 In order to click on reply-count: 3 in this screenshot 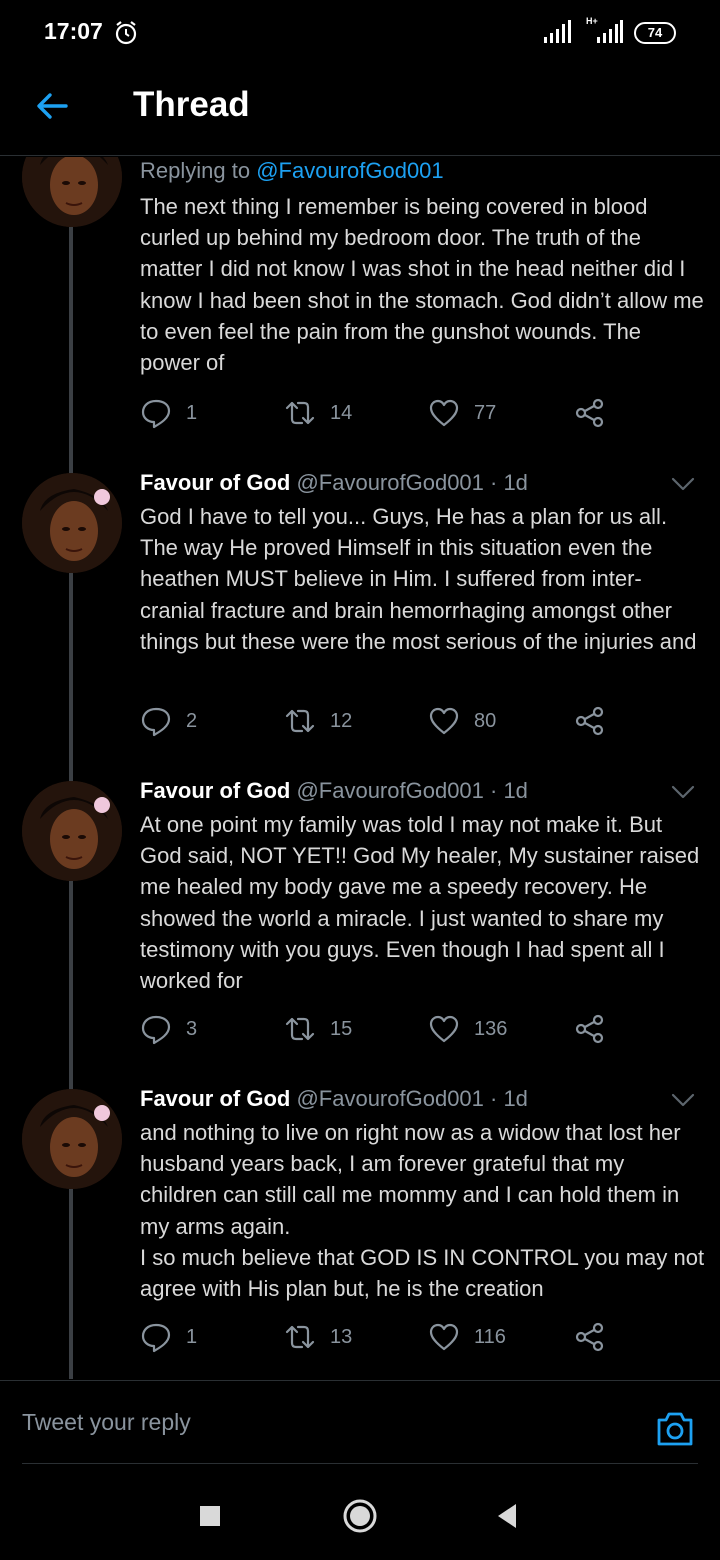, I will do `click(192, 1028)`.